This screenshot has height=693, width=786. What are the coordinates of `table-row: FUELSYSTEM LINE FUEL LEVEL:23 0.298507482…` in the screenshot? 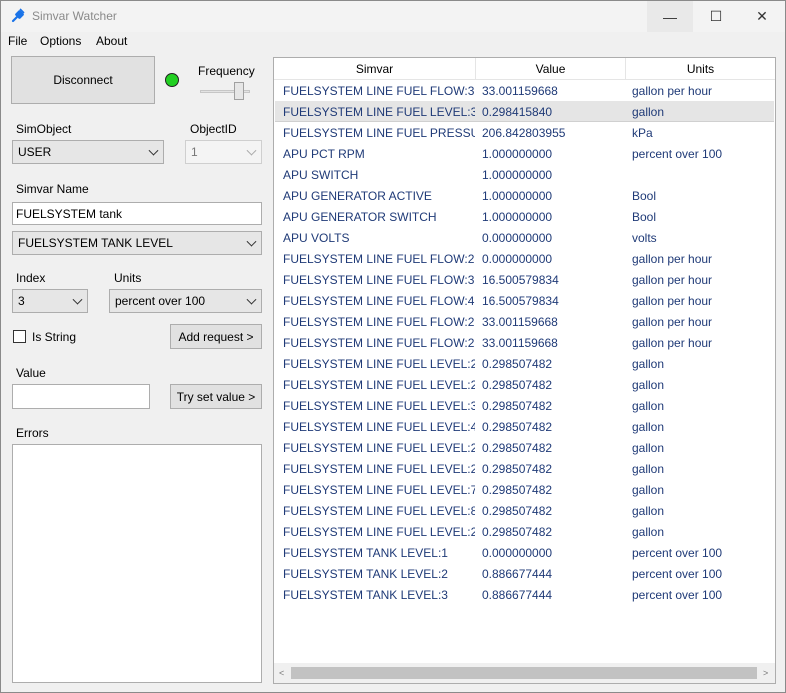 It's located at (524, 531).